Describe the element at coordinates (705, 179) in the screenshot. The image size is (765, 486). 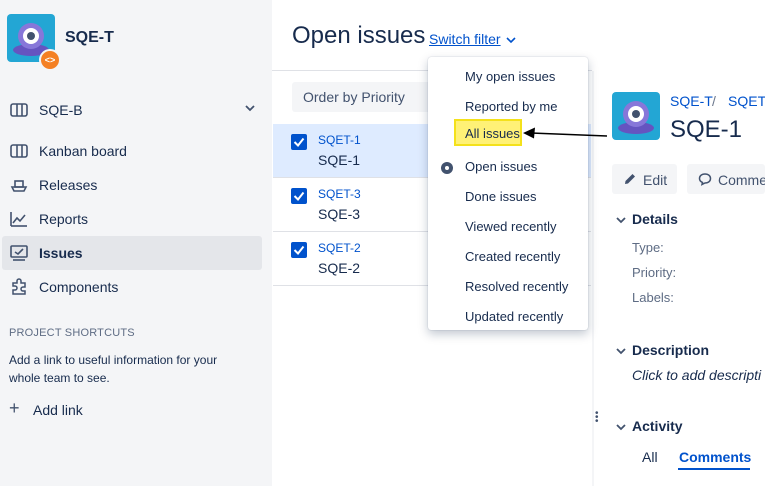
I see `comment-icon` at that location.